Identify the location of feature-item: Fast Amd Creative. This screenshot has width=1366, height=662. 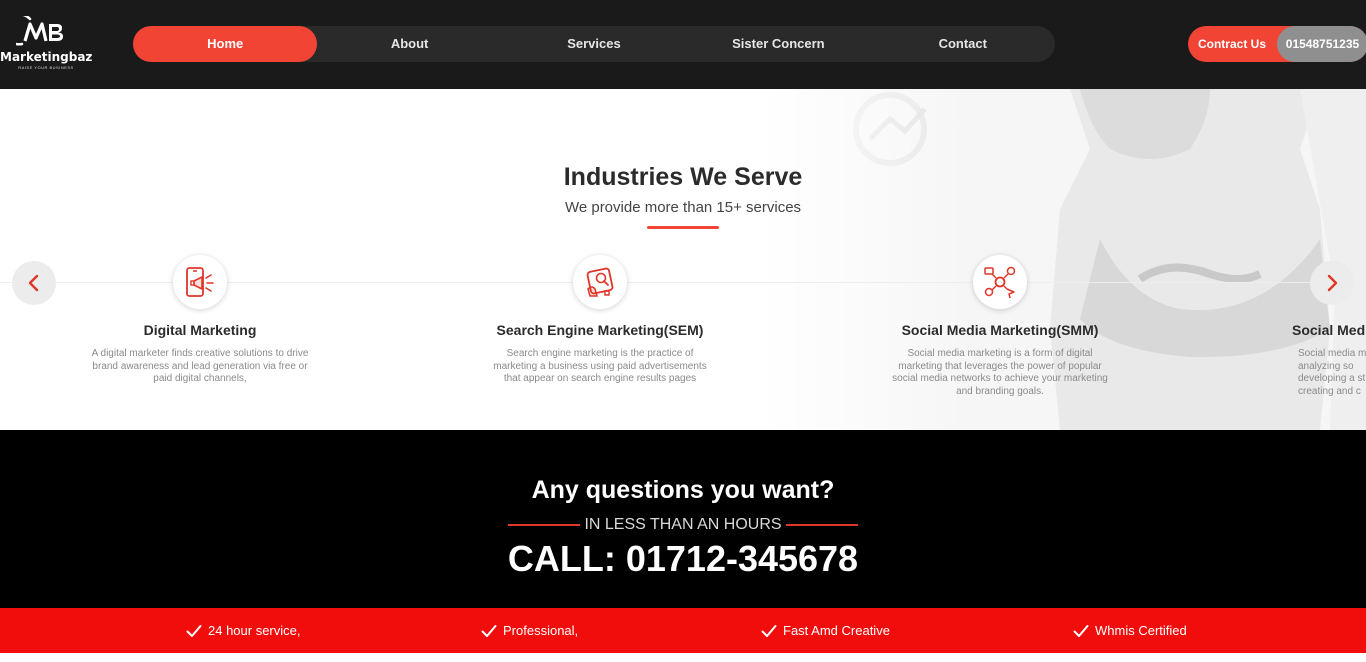
(825, 630).